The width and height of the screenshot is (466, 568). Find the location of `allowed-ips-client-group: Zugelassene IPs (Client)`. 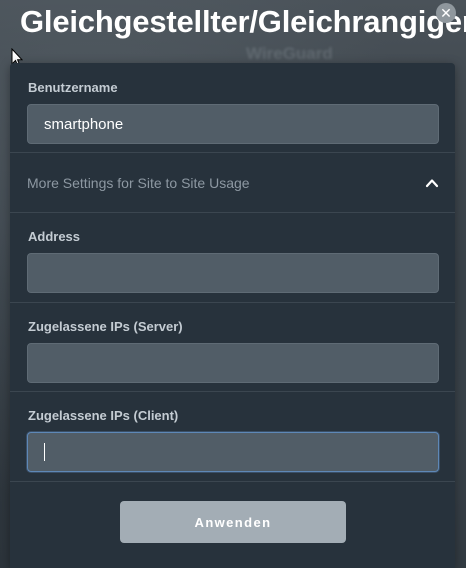

allowed-ips-client-group: Zugelassene IPs (Client) is located at coordinates (232, 440).